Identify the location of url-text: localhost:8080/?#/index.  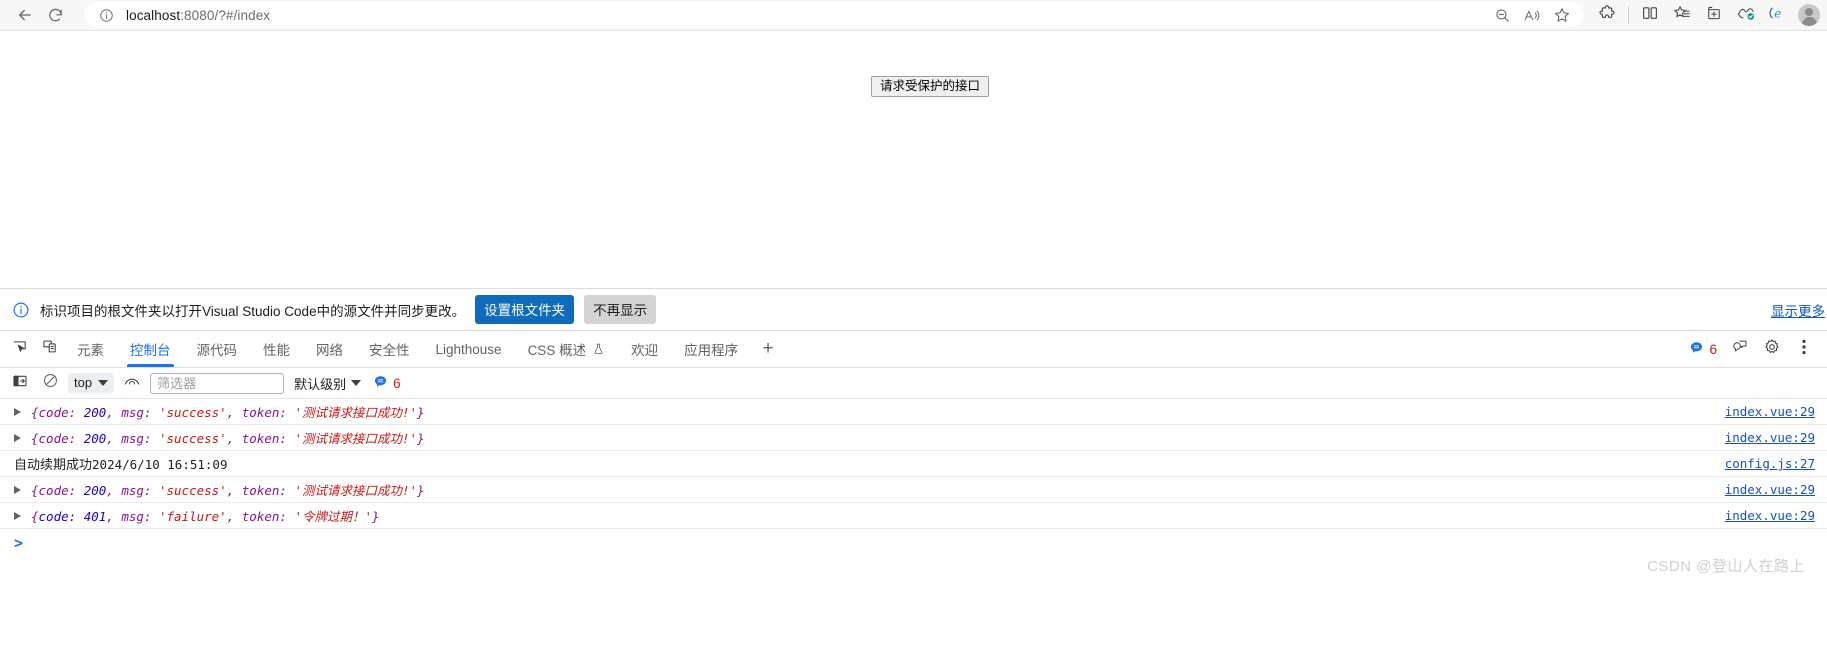
(807, 15).